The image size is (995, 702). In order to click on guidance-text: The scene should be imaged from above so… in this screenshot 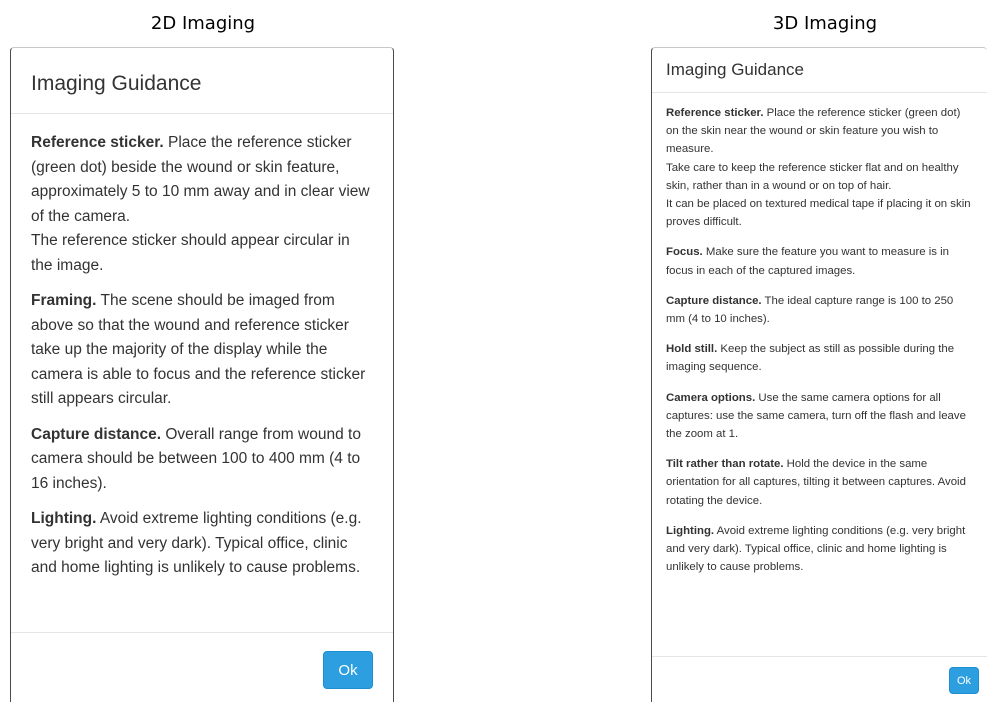, I will do `click(198, 349)`.